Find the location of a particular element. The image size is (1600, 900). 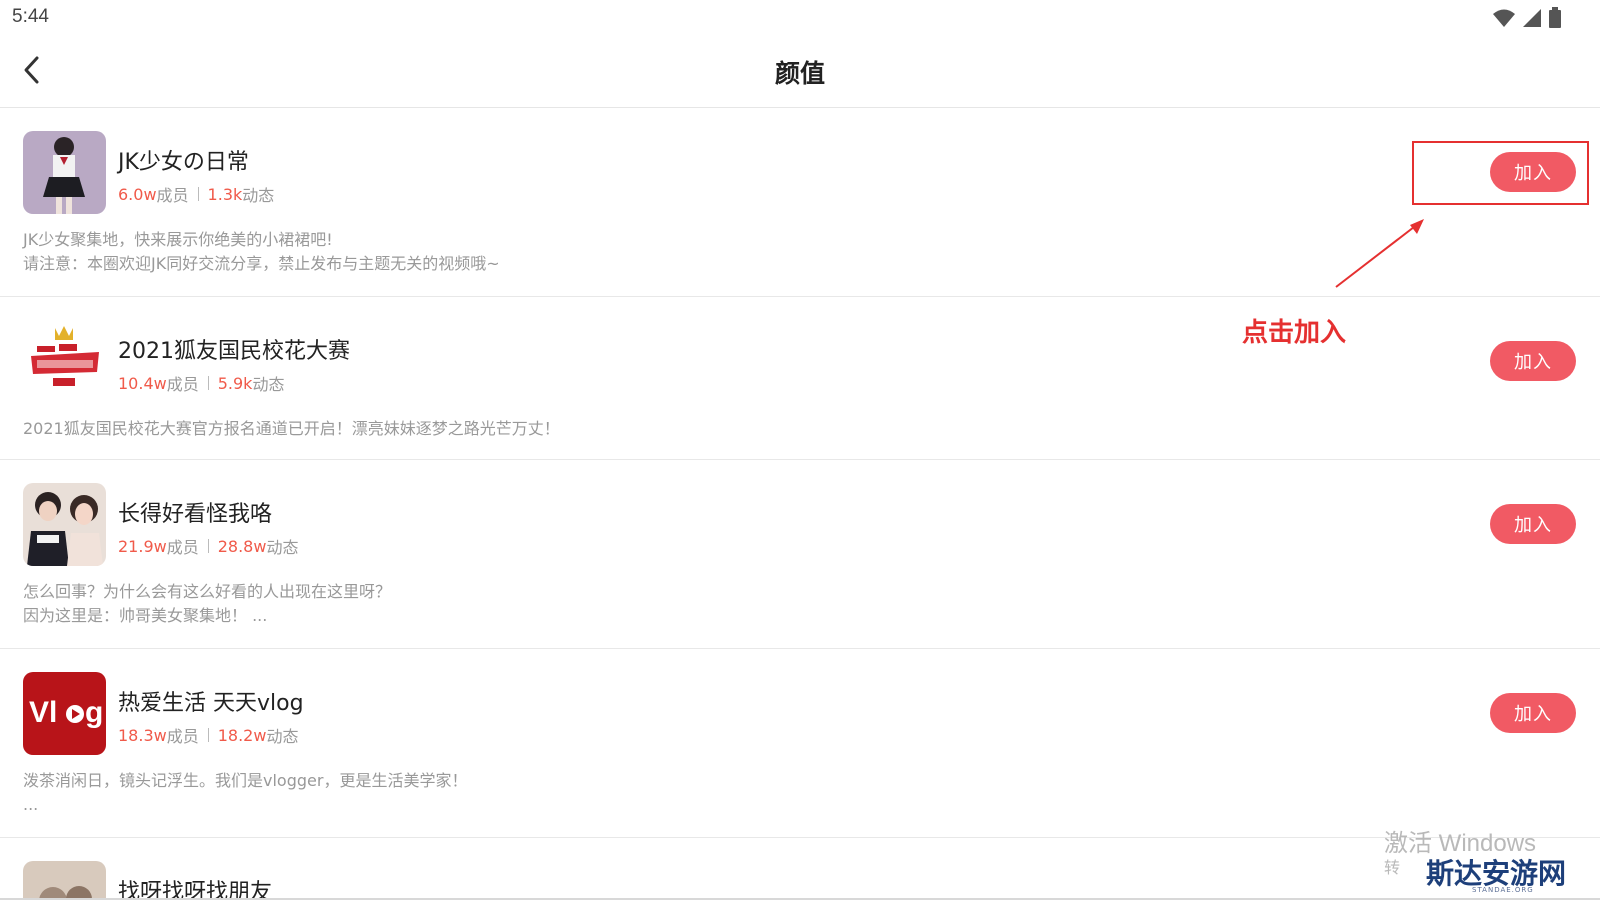

description-line: JK少女聚集地，快来展示你绝美的小裙裙吧! is located at coordinates (178, 239).